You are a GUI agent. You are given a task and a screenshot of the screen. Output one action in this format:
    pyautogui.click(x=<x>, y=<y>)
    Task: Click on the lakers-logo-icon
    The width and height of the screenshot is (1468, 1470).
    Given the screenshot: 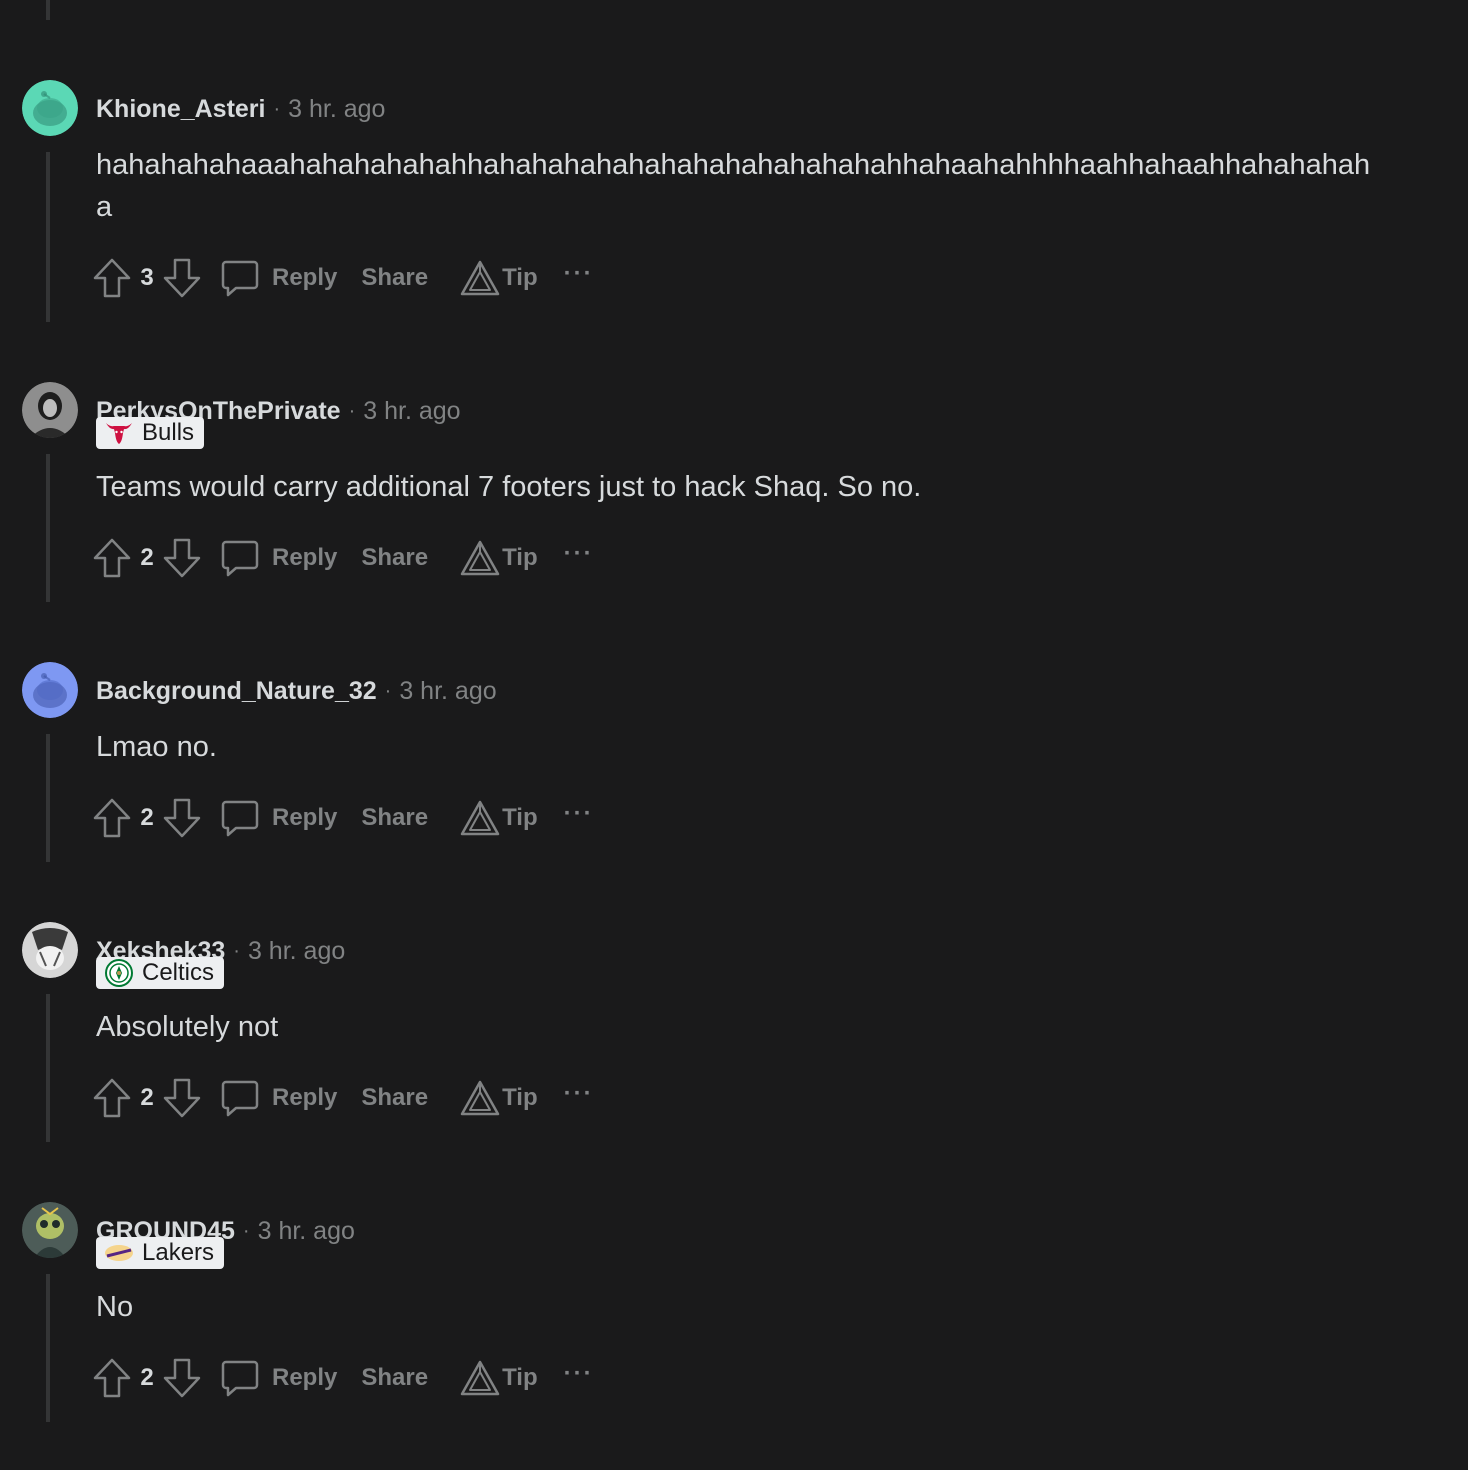 What is the action you would take?
    pyautogui.click(x=119, y=1253)
    